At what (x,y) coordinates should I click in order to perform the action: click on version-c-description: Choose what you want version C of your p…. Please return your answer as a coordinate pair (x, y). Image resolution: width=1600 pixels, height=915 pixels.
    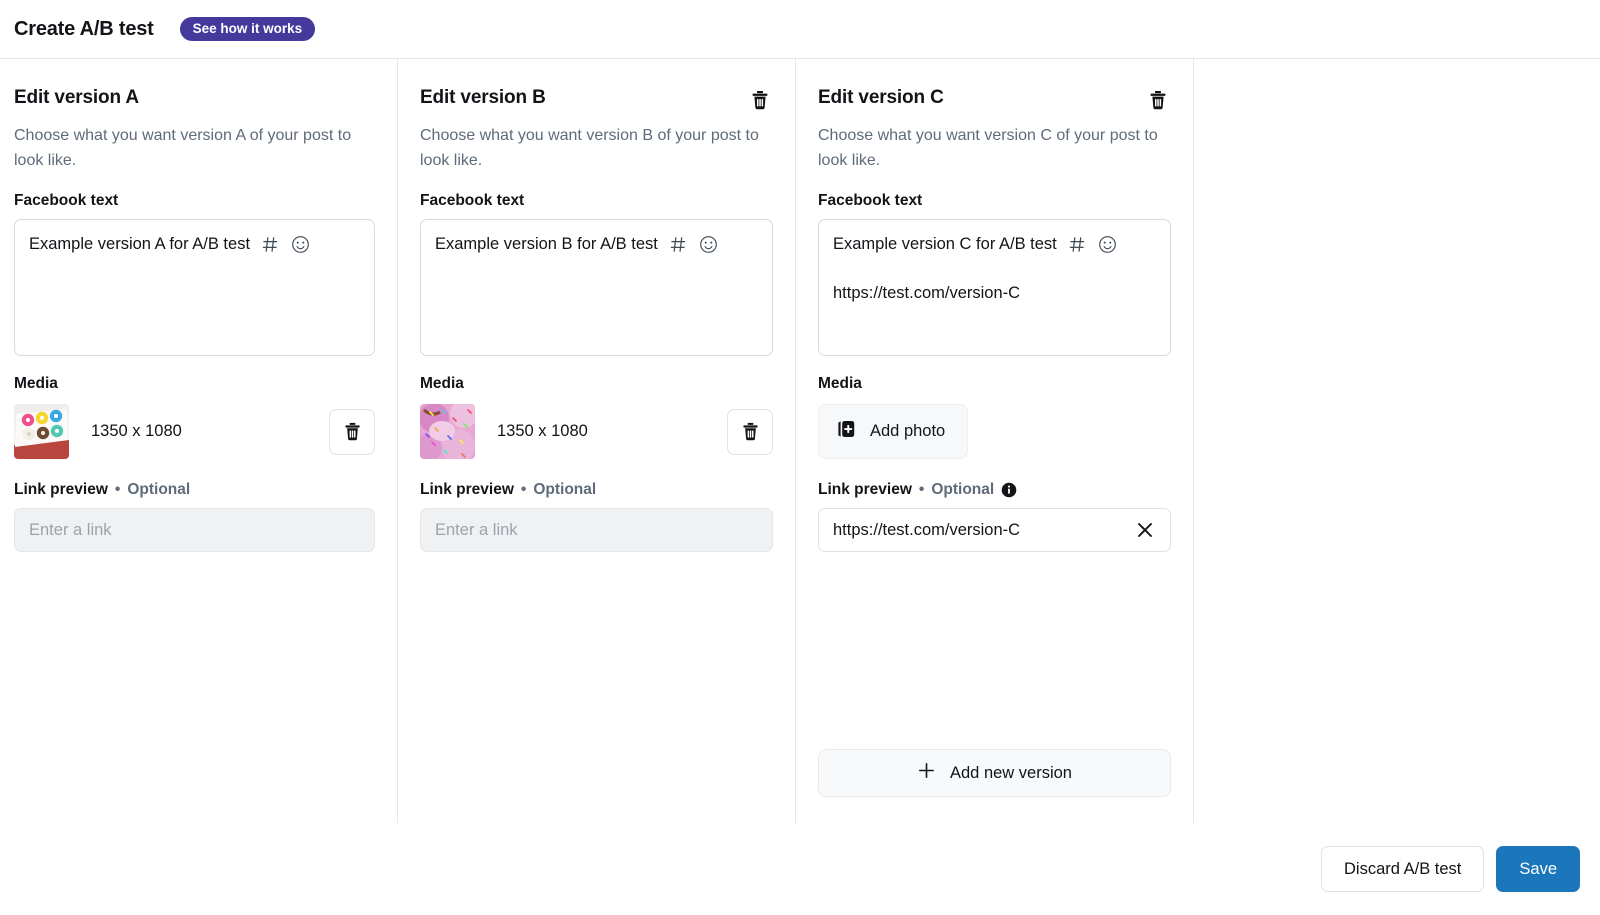
    Looking at the image, I should click on (988, 148).